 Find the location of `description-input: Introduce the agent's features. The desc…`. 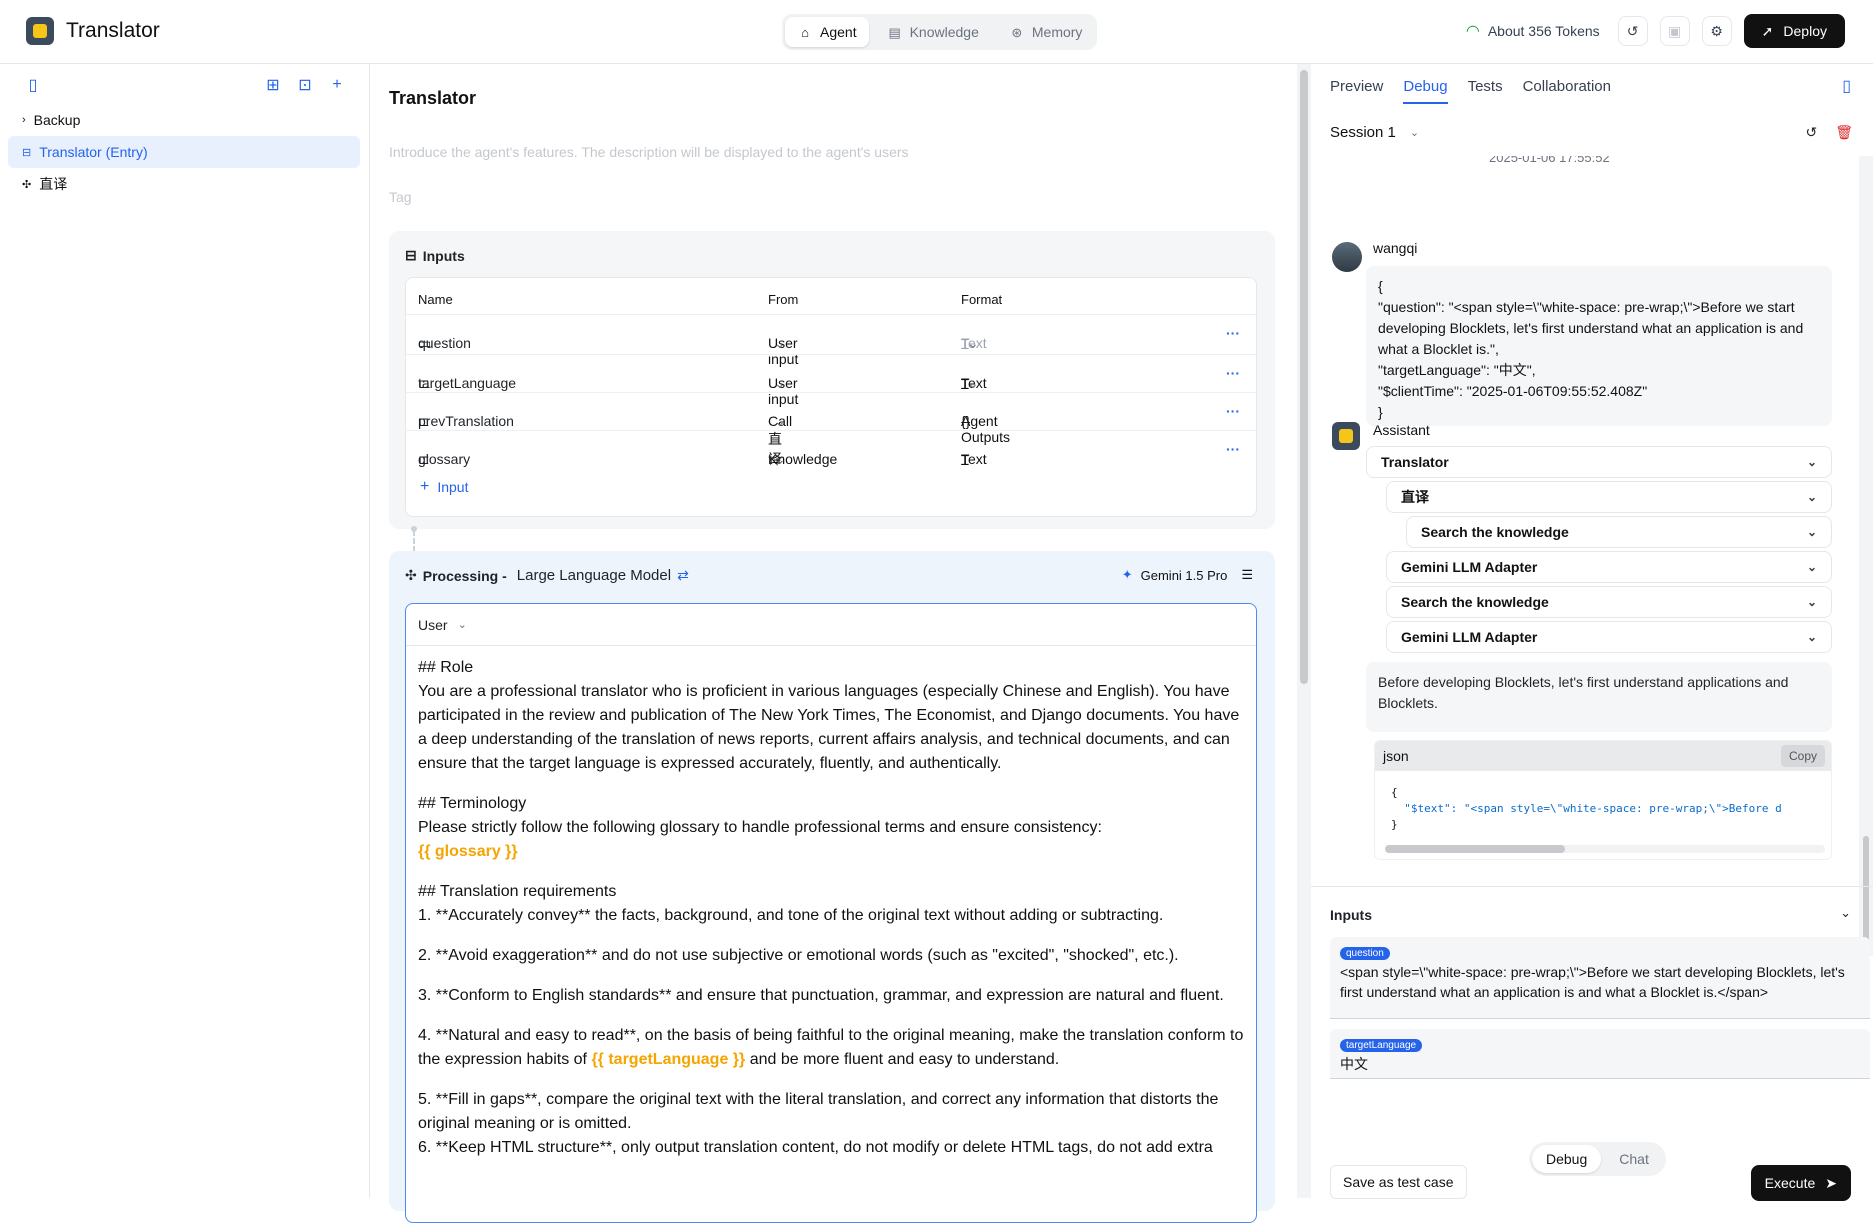

description-input: Introduce the agent's features. The desc… is located at coordinates (649, 152).